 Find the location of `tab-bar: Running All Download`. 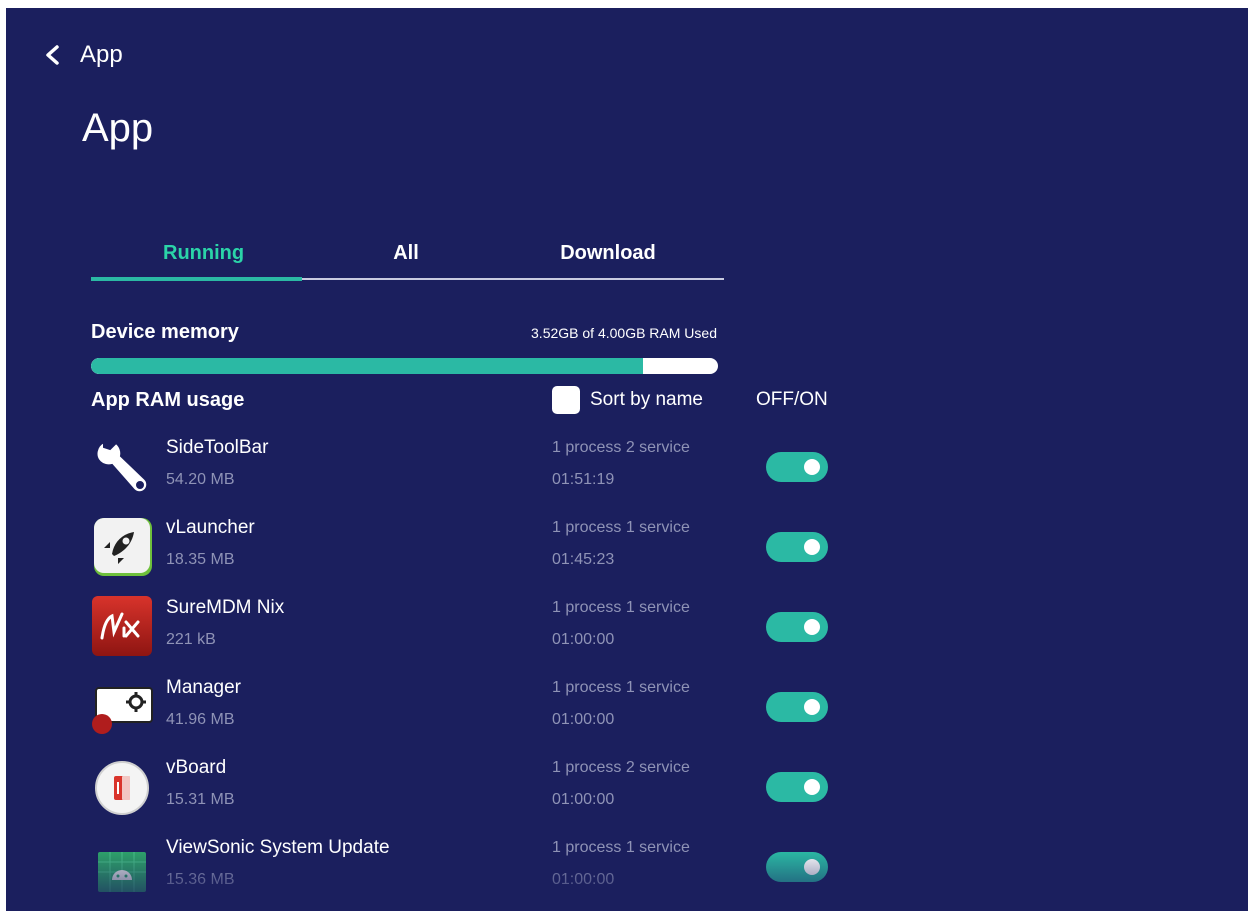

tab-bar: Running All Download is located at coordinates (407, 260).